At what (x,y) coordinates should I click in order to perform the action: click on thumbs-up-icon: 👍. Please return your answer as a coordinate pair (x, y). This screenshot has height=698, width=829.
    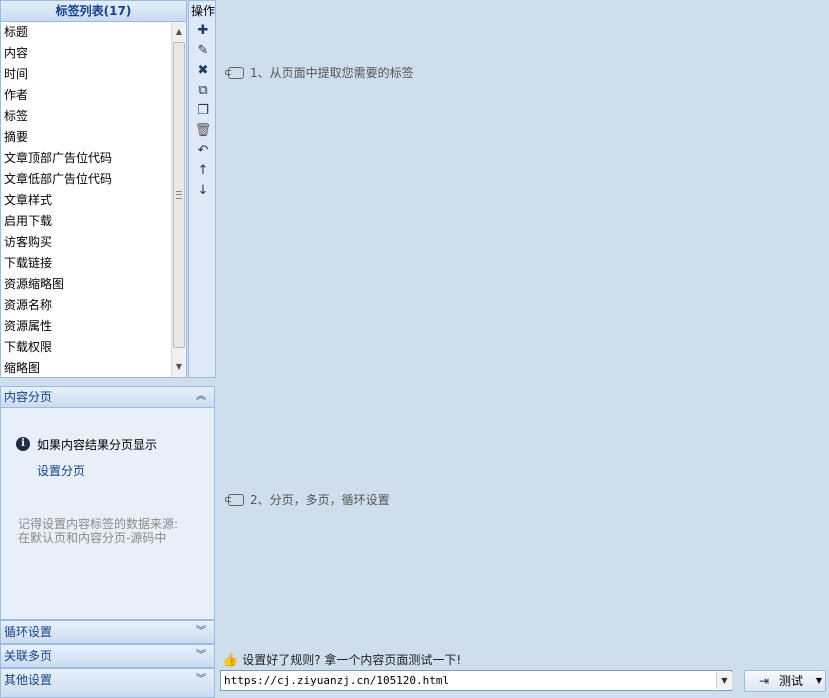
    Looking at the image, I should click on (230, 660).